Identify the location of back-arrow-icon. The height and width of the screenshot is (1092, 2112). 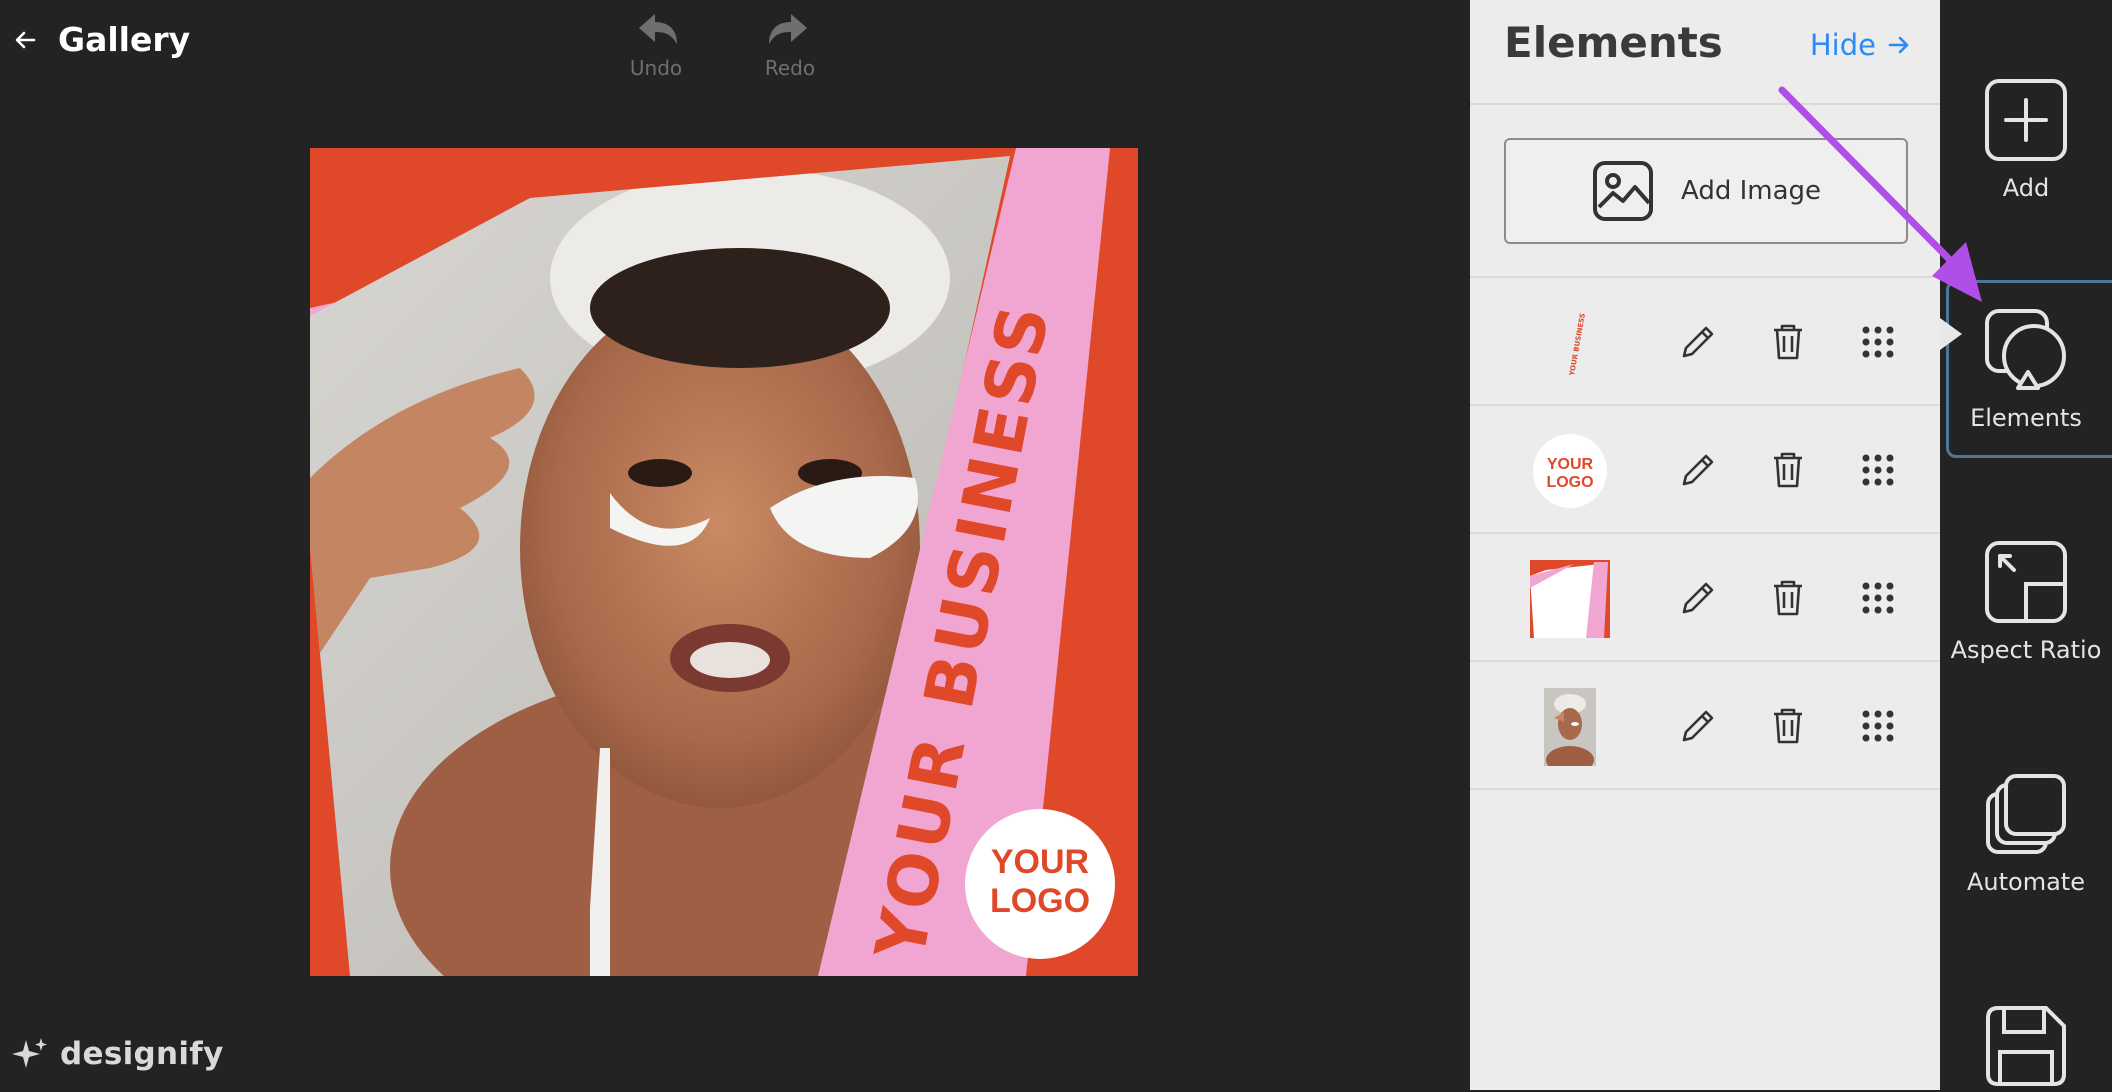
(26, 40).